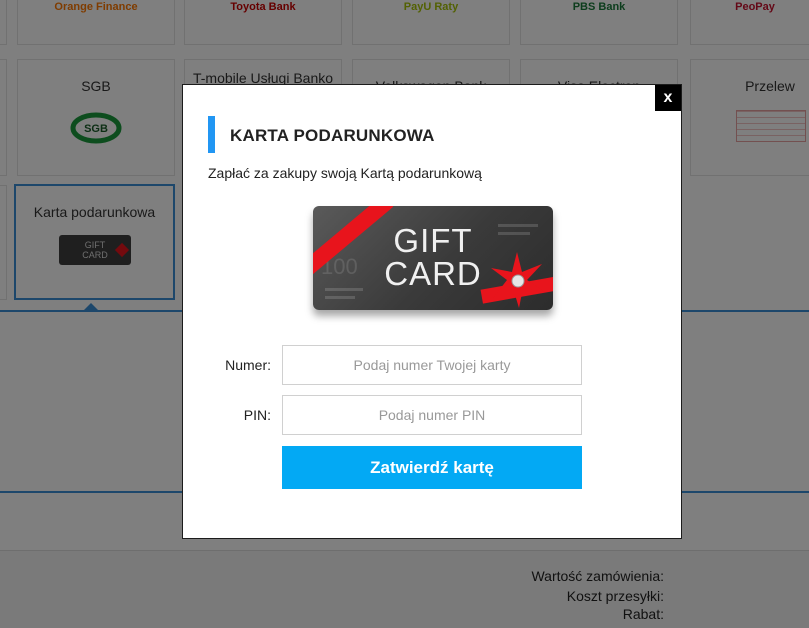  Describe the element at coordinates (432, 415) in the screenshot. I see `pin-input` at that location.